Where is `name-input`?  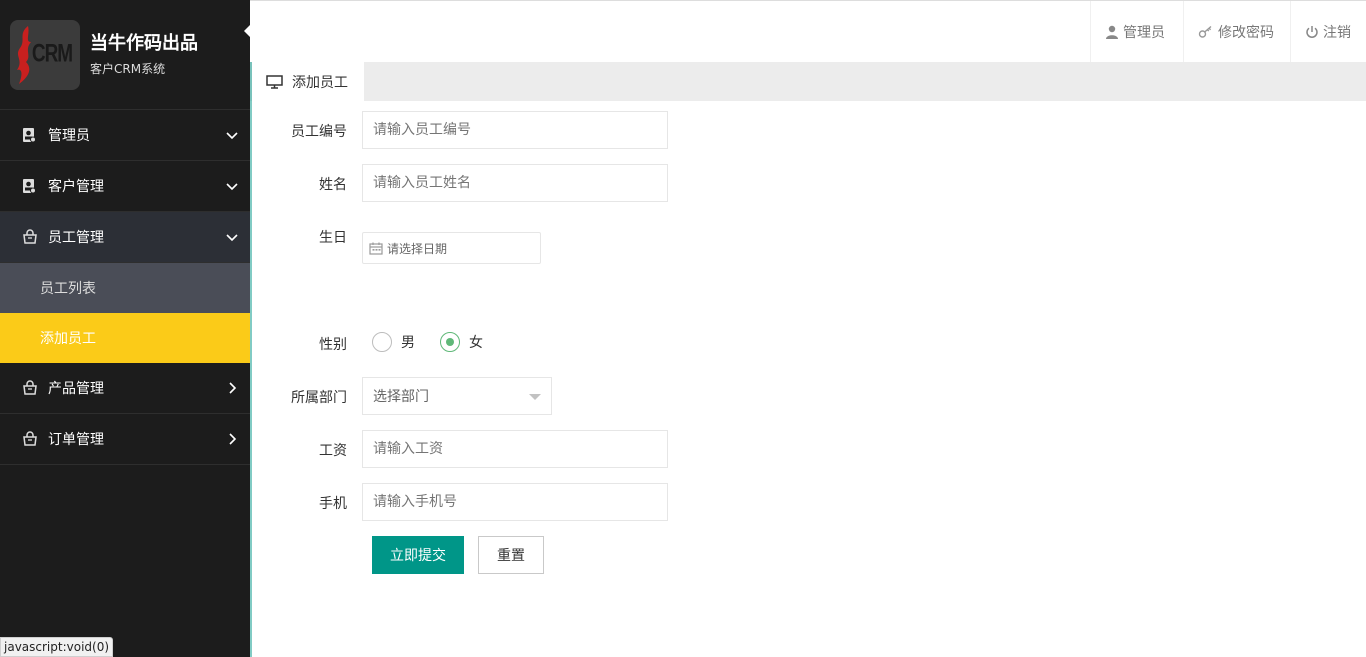 name-input is located at coordinates (515, 183).